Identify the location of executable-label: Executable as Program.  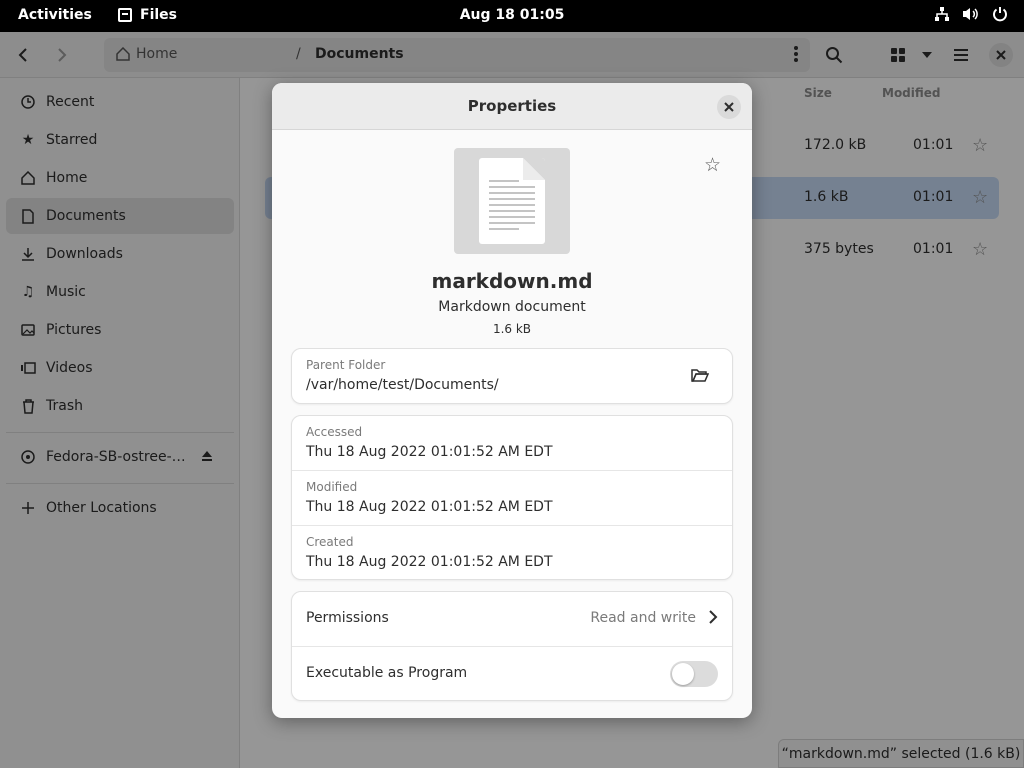
(387, 673).